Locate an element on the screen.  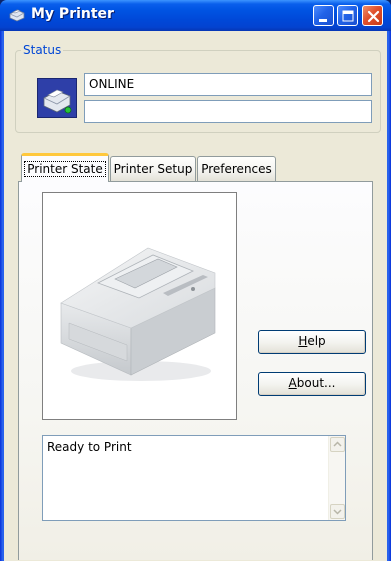
minimize-icon is located at coordinates (323, 20).